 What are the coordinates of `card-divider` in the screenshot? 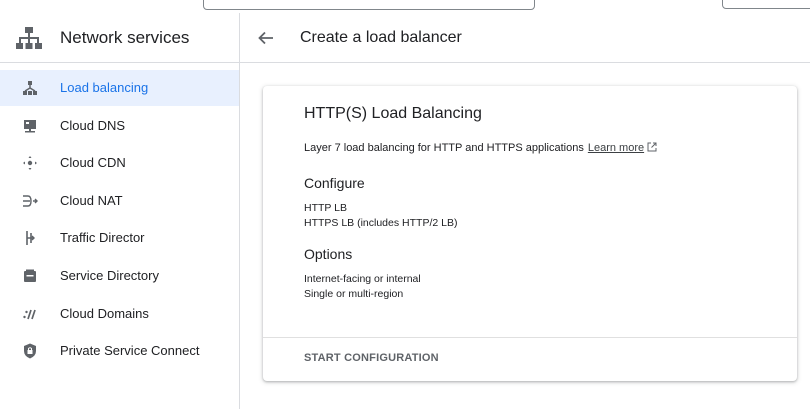 It's located at (530, 337).